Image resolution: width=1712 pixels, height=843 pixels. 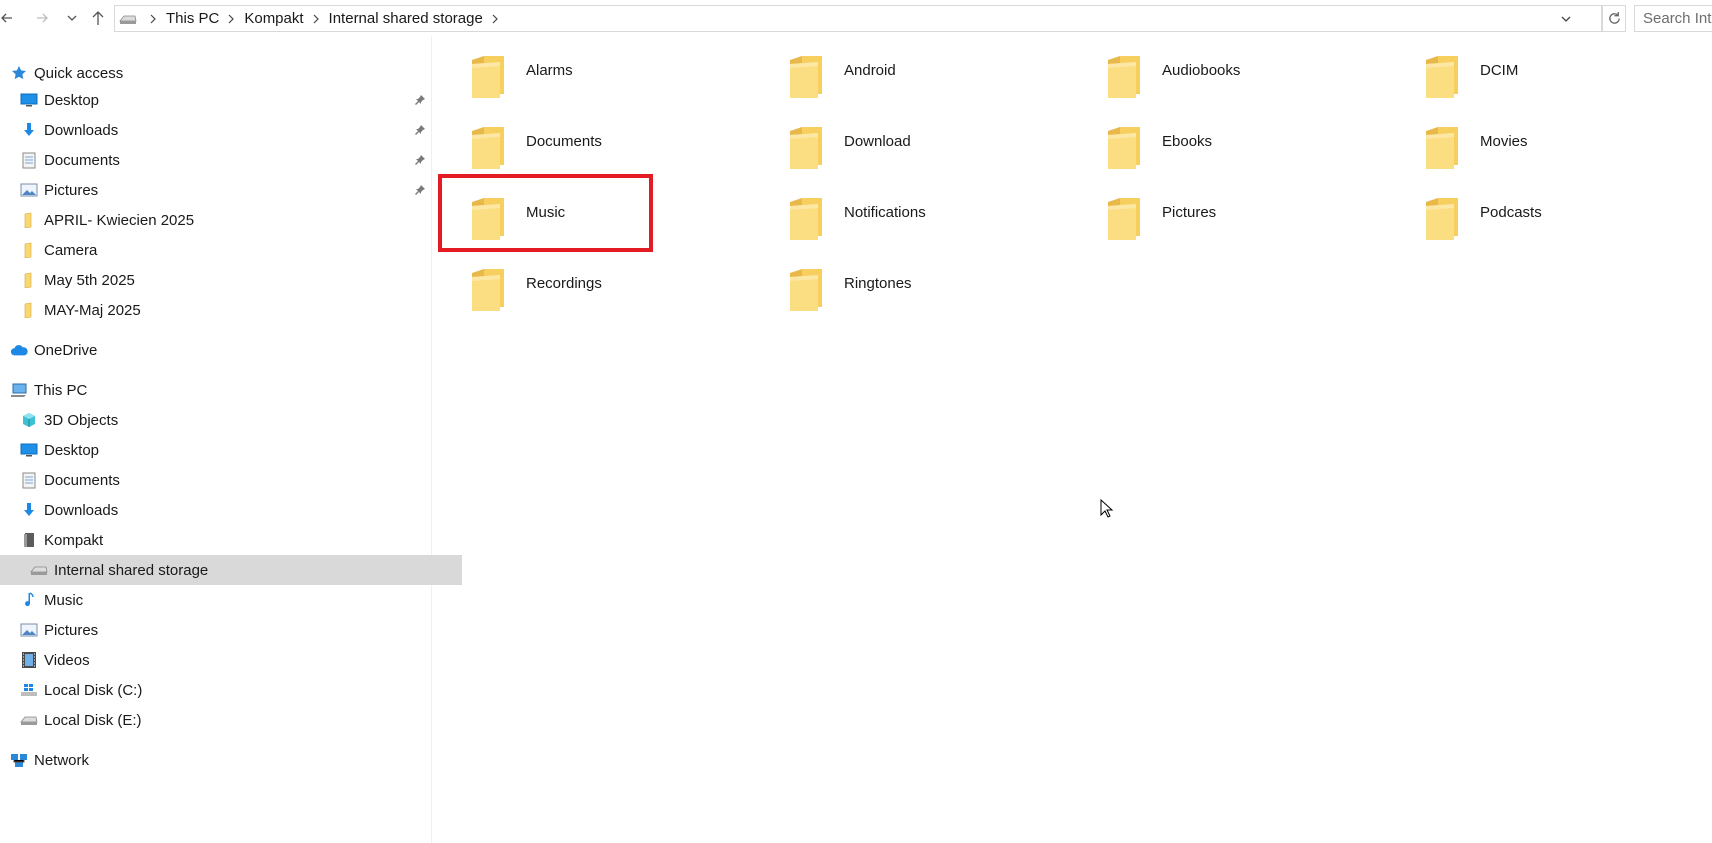 I want to click on folder-tile-download: Download, so click(x=900, y=139).